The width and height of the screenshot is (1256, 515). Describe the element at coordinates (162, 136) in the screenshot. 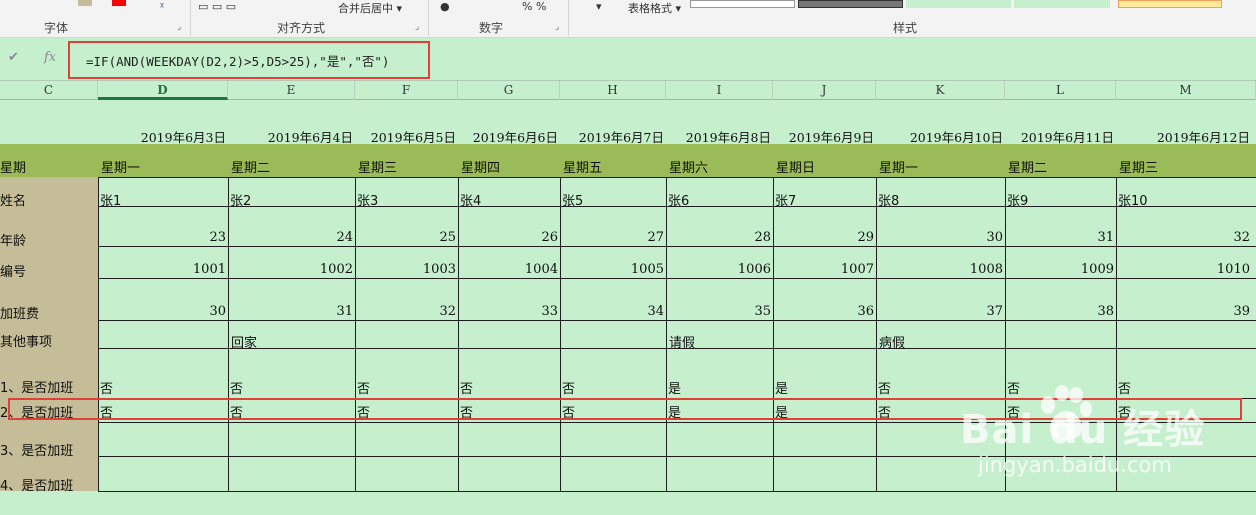

I see `date-cell: 2019年6月3日` at that location.